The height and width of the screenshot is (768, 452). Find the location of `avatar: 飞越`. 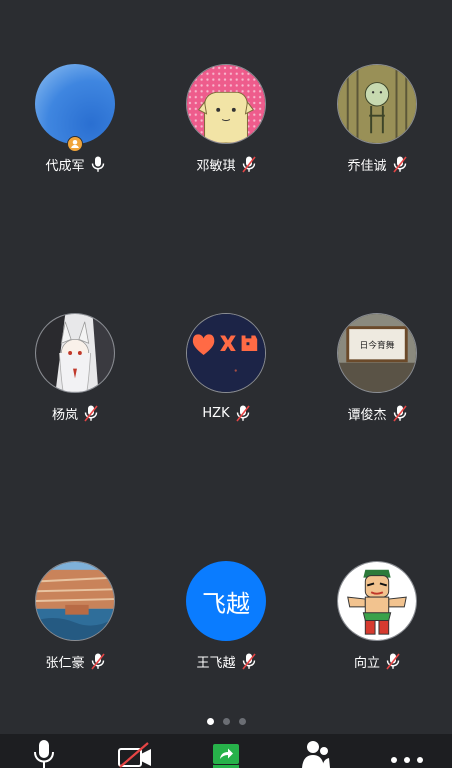

avatar: 飞越 is located at coordinates (226, 601).